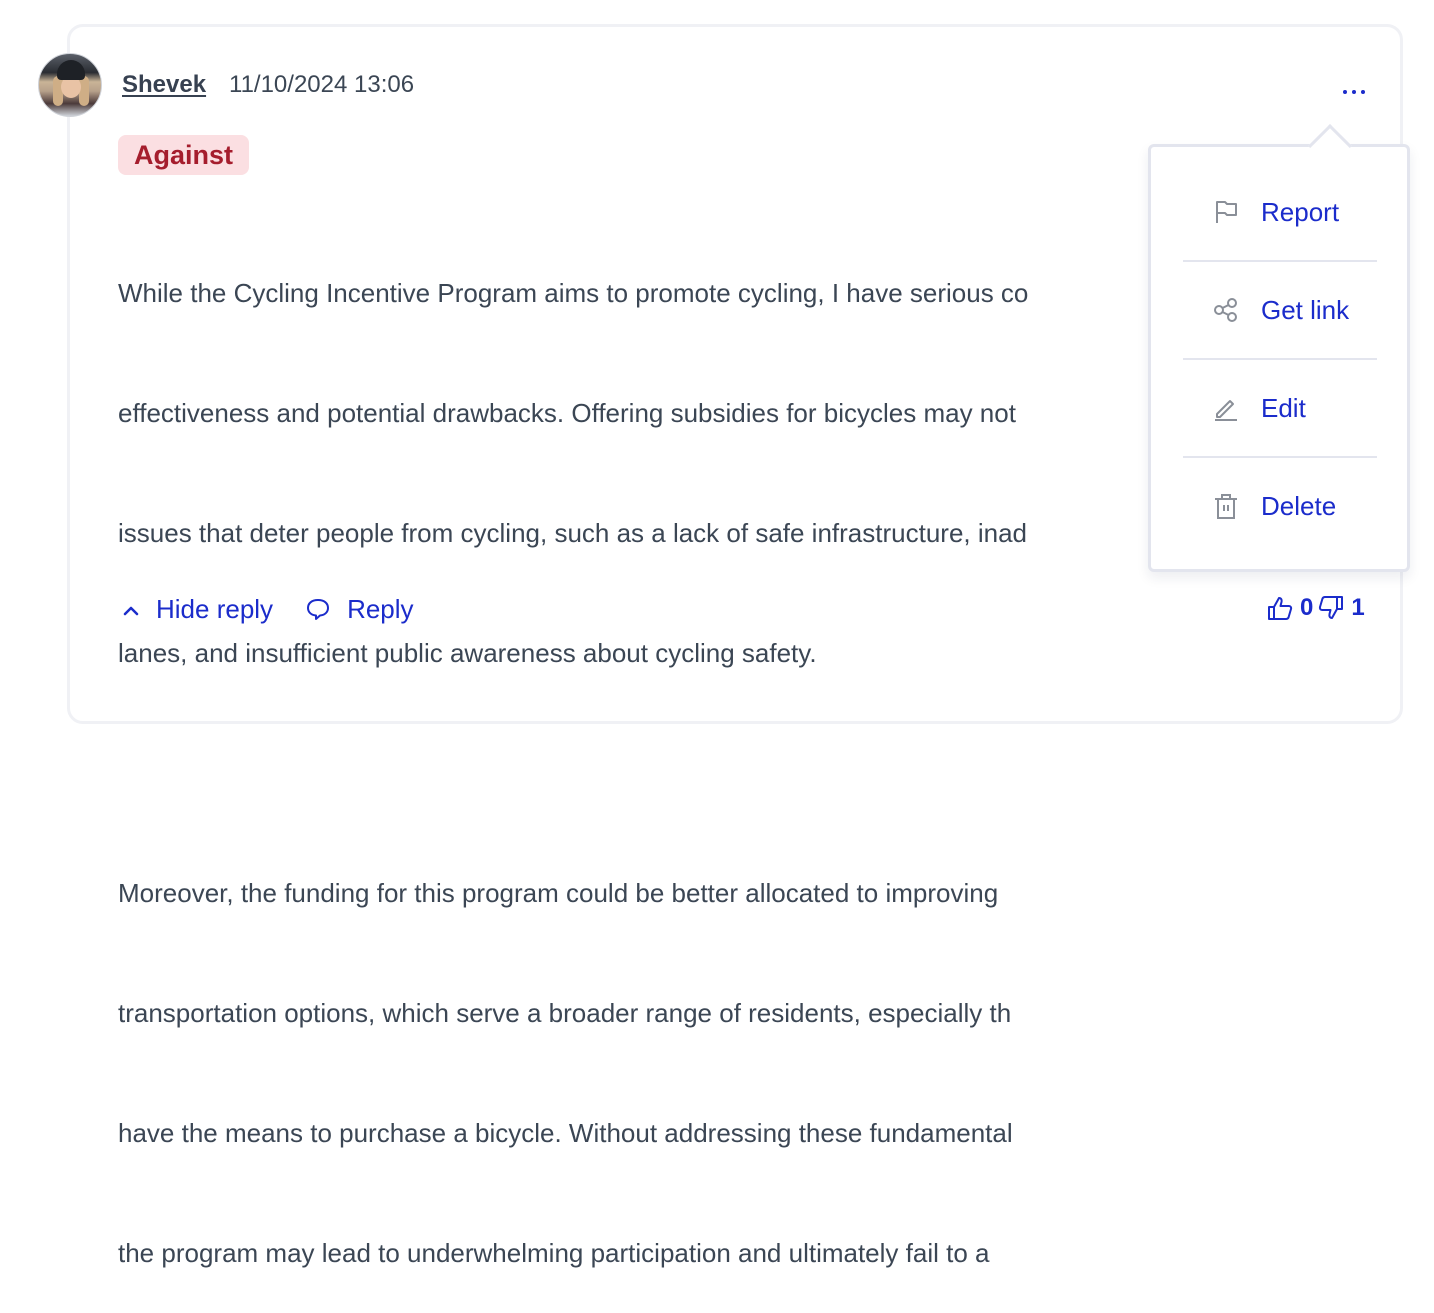 The image size is (1434, 1313). Describe the element at coordinates (1280, 608) in the screenshot. I see `thumbs-up-icon` at that location.